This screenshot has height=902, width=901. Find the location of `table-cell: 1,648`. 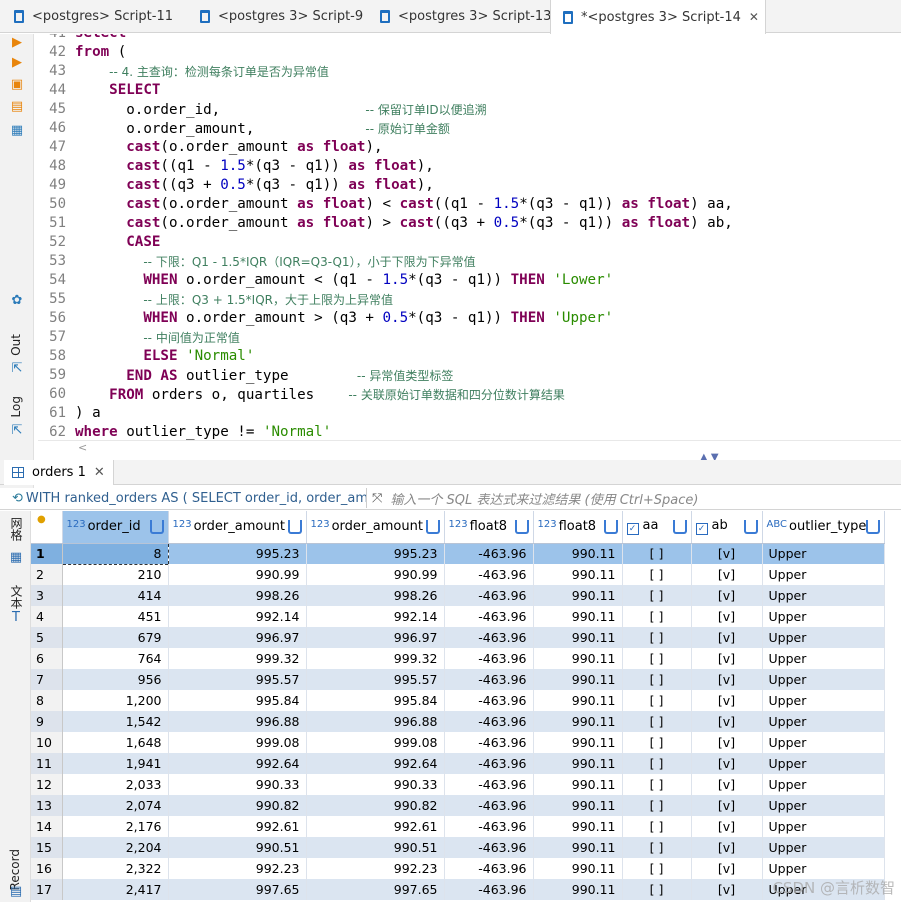

table-cell: 1,648 is located at coordinates (115, 742).